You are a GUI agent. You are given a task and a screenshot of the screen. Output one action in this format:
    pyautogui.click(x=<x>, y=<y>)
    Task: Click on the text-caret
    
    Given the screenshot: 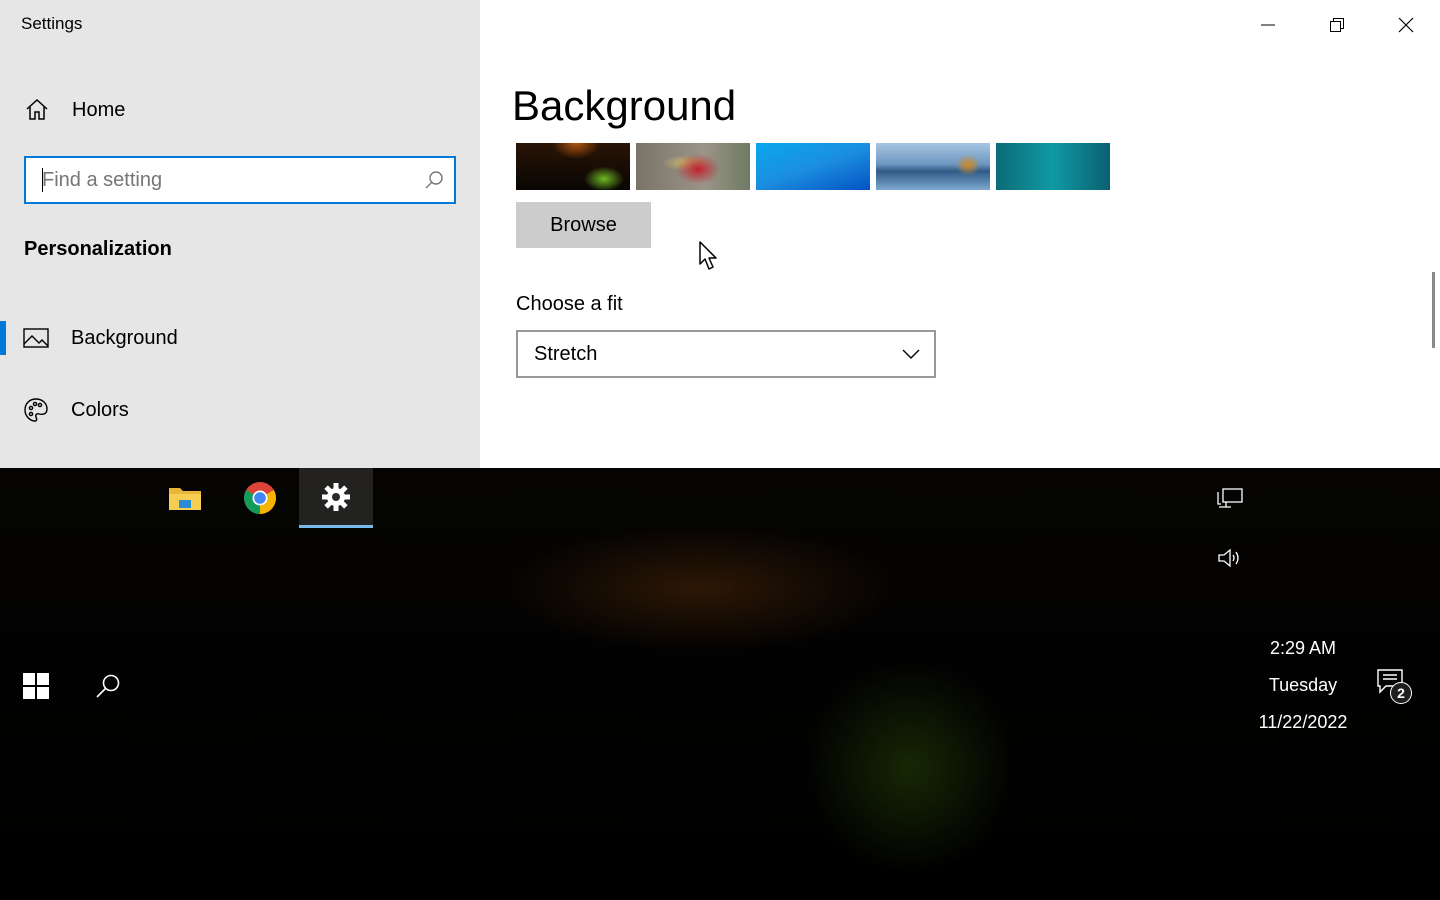 What is the action you would take?
    pyautogui.click(x=42, y=180)
    